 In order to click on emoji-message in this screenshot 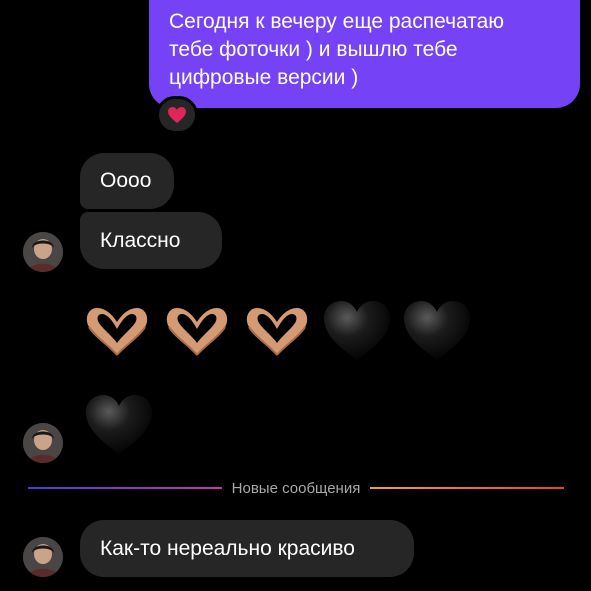, I will do `click(277, 331)`.